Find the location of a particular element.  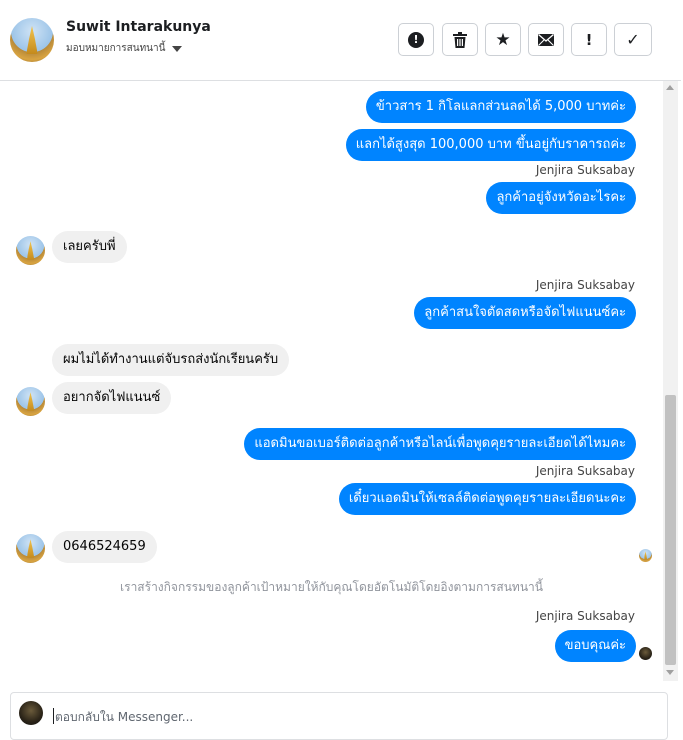

chat-scrollbar is located at coordinates (670, 381).